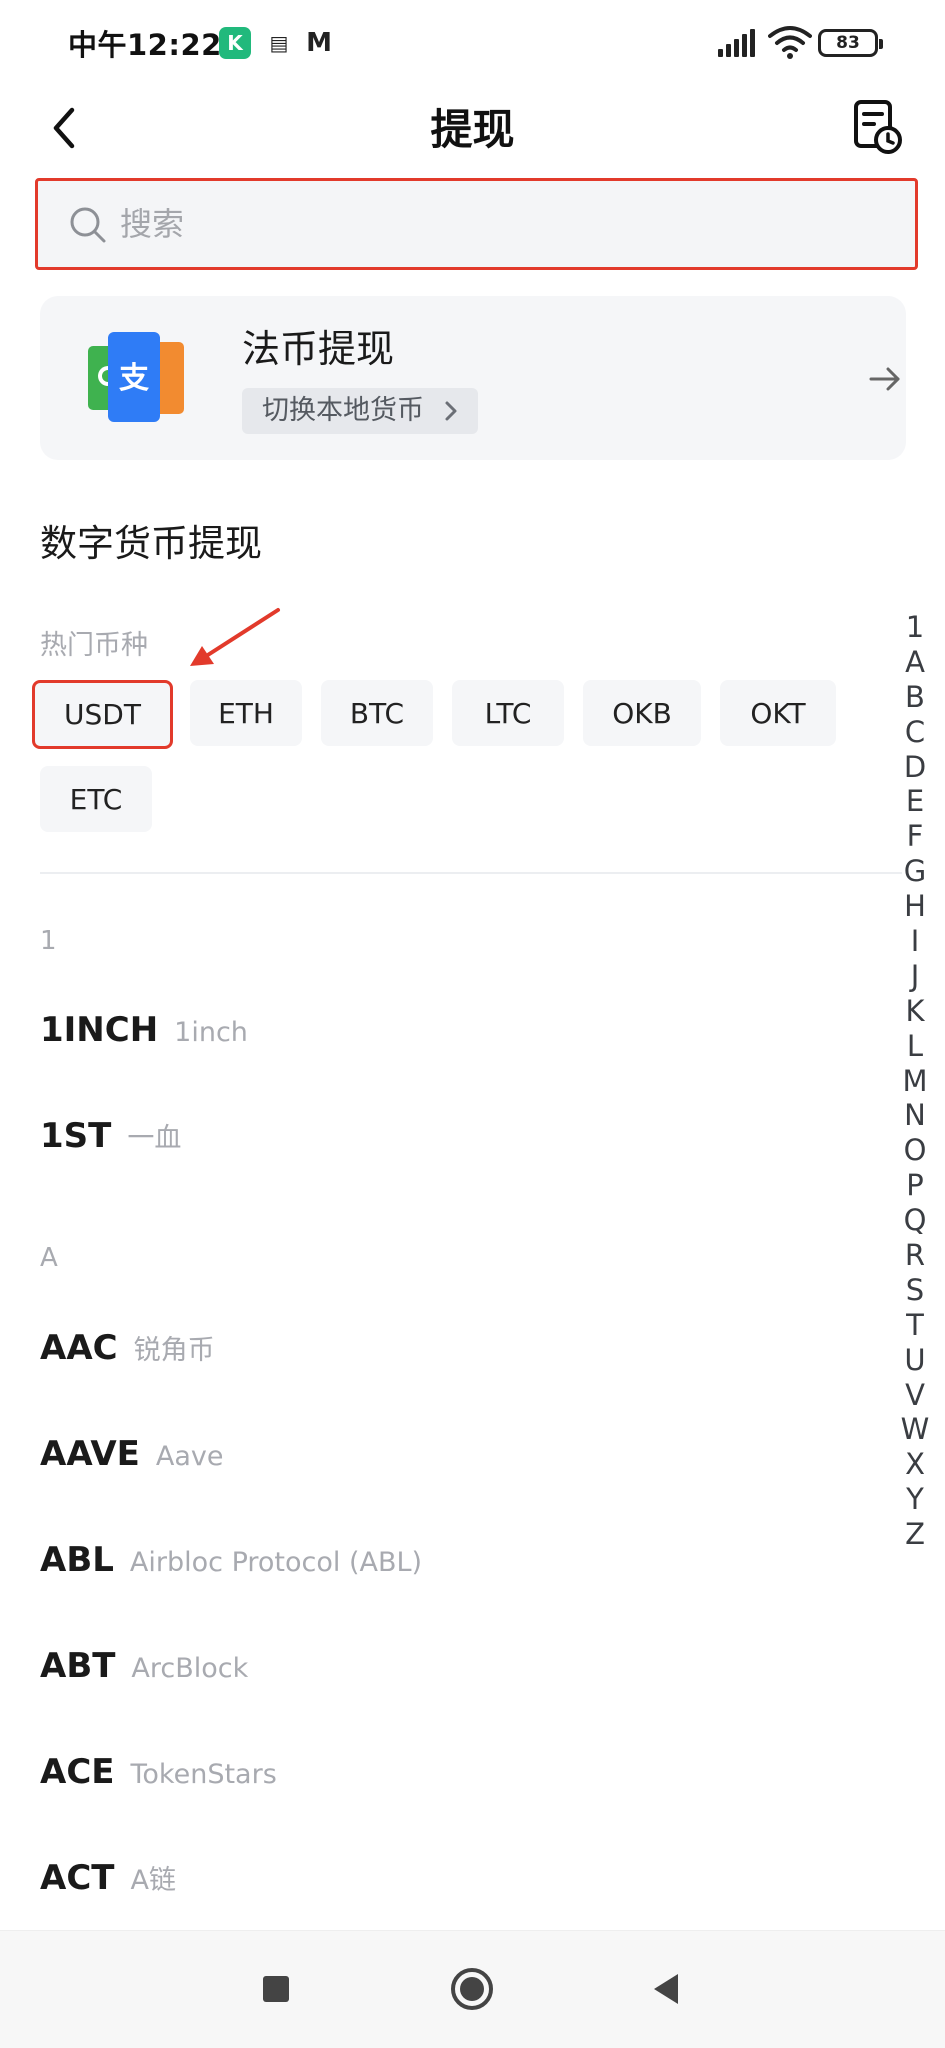 The height and width of the screenshot is (2048, 945). I want to click on coin-chip-label: OKT, so click(778, 713).